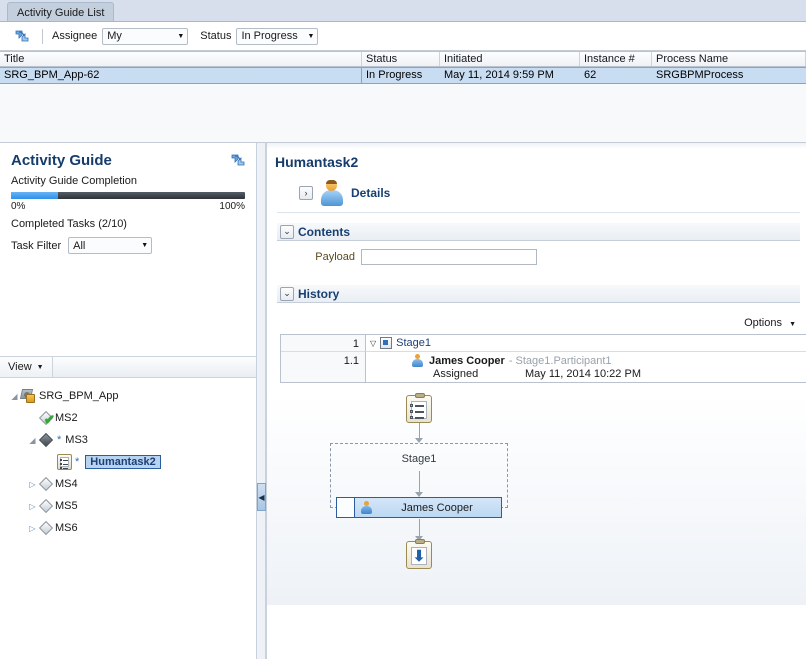 This screenshot has width=806, height=667. What do you see at coordinates (46, 440) in the screenshot?
I see `milestone-active-icon` at bounding box center [46, 440].